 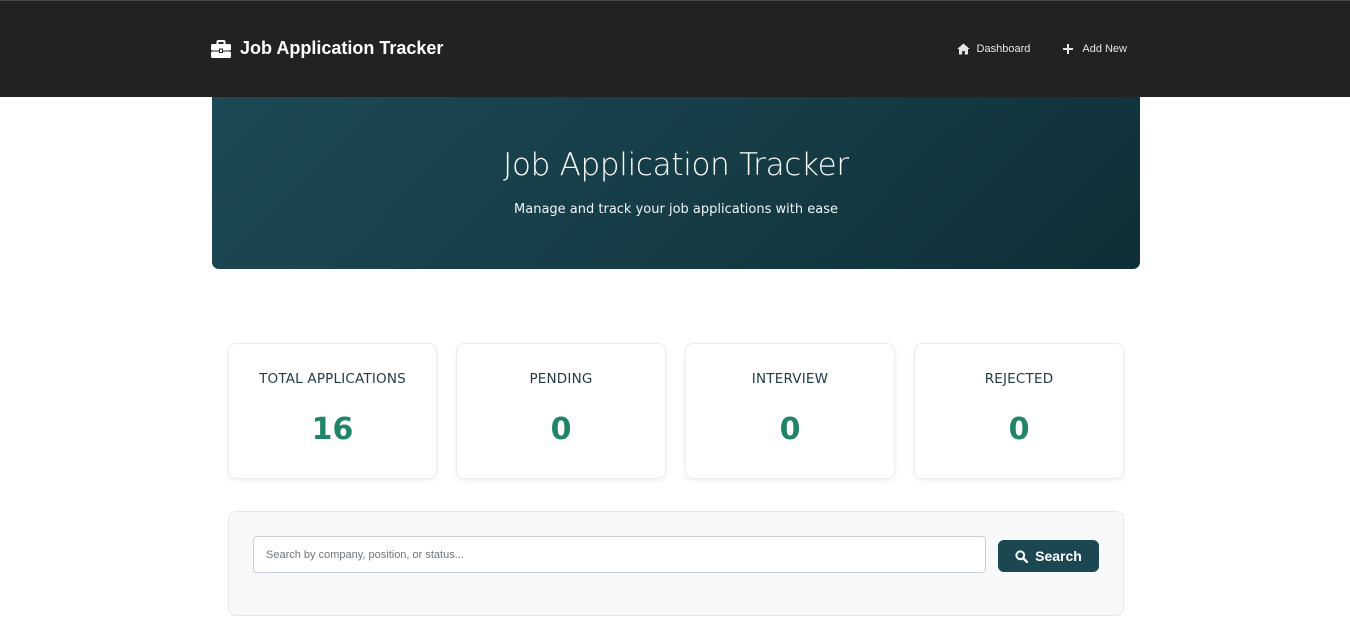 What do you see at coordinates (1041, 49) in the screenshot?
I see `nav-links: Dashboard Add New` at bounding box center [1041, 49].